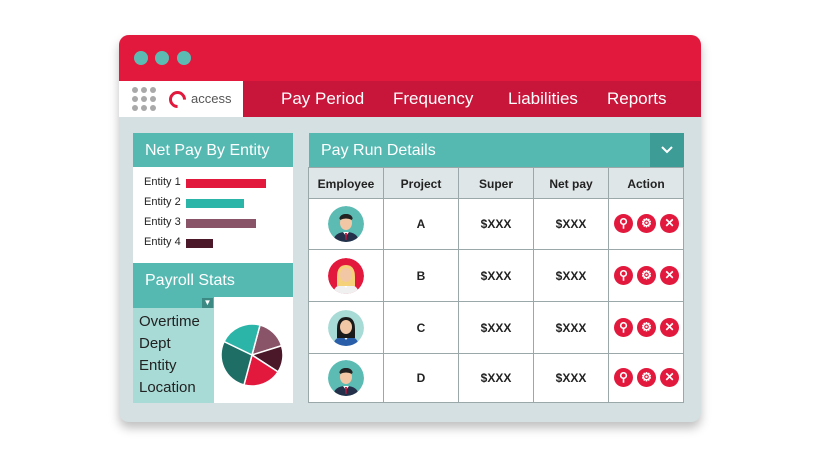  I want to click on logo-area: access, so click(181, 99).